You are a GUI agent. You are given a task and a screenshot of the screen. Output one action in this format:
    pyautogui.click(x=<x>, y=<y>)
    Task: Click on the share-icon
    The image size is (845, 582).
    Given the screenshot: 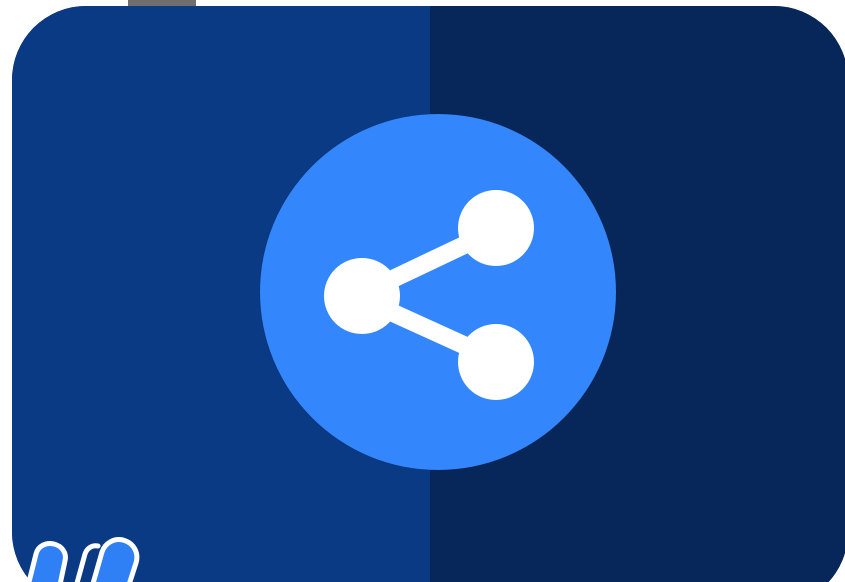 What is the action you would take?
    pyautogui.click(x=429, y=295)
    